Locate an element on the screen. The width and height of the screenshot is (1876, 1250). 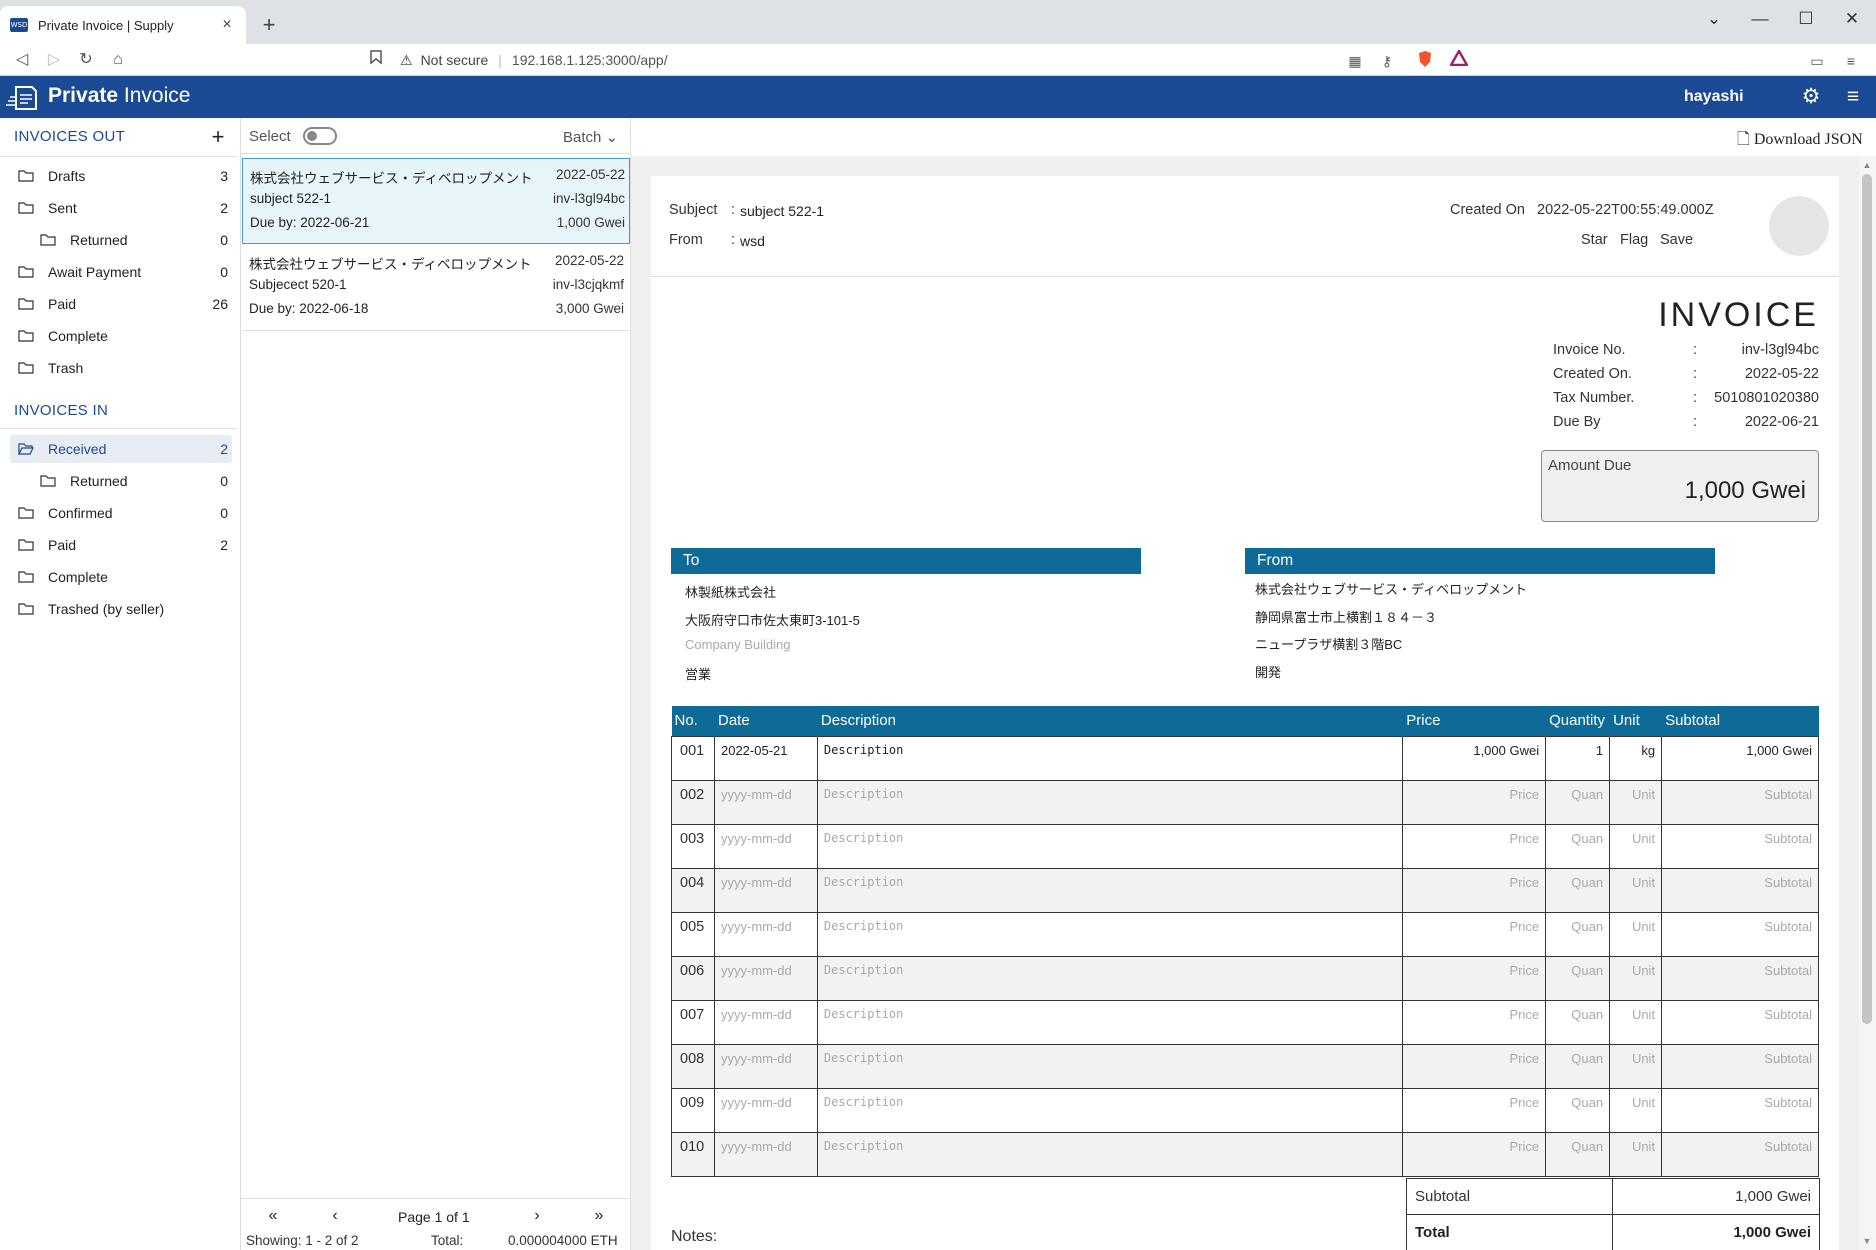
qr-code-icon: ▦ is located at coordinates (1355, 61).